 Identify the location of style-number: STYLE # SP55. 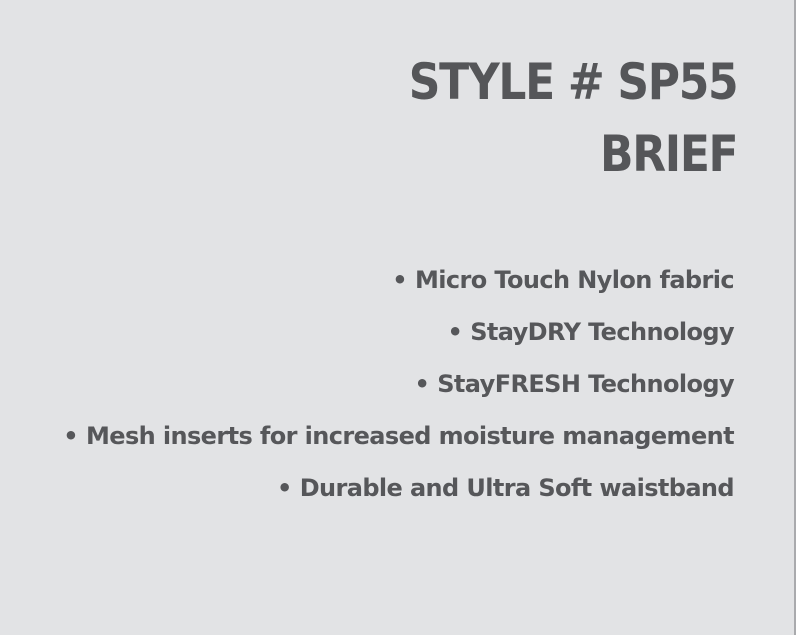
(573, 82).